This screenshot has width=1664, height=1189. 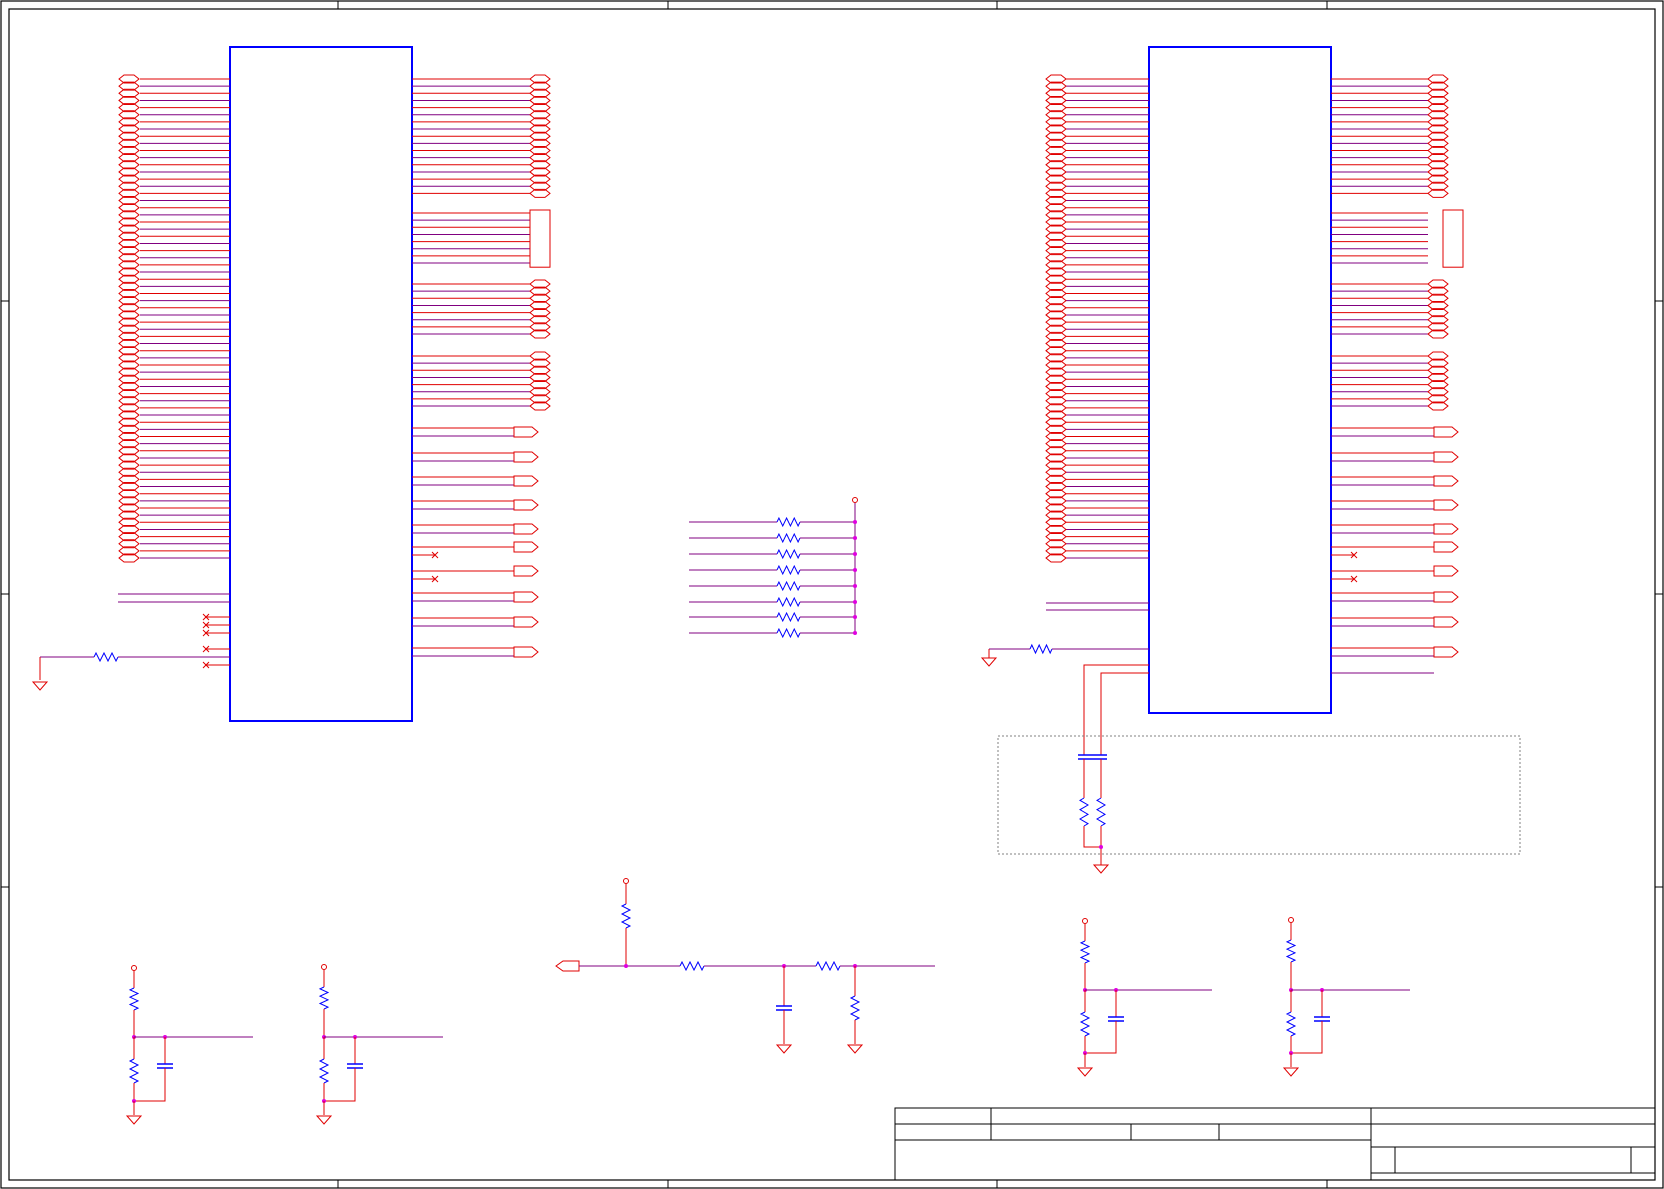 What do you see at coordinates (1240, 380) in the screenshot?
I see `ic-u2-body` at bounding box center [1240, 380].